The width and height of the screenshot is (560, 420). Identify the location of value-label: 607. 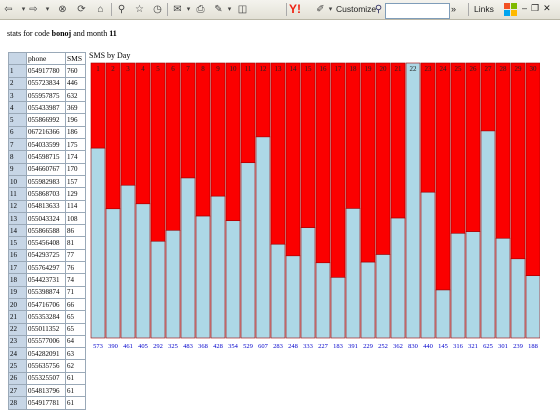
(263, 346).